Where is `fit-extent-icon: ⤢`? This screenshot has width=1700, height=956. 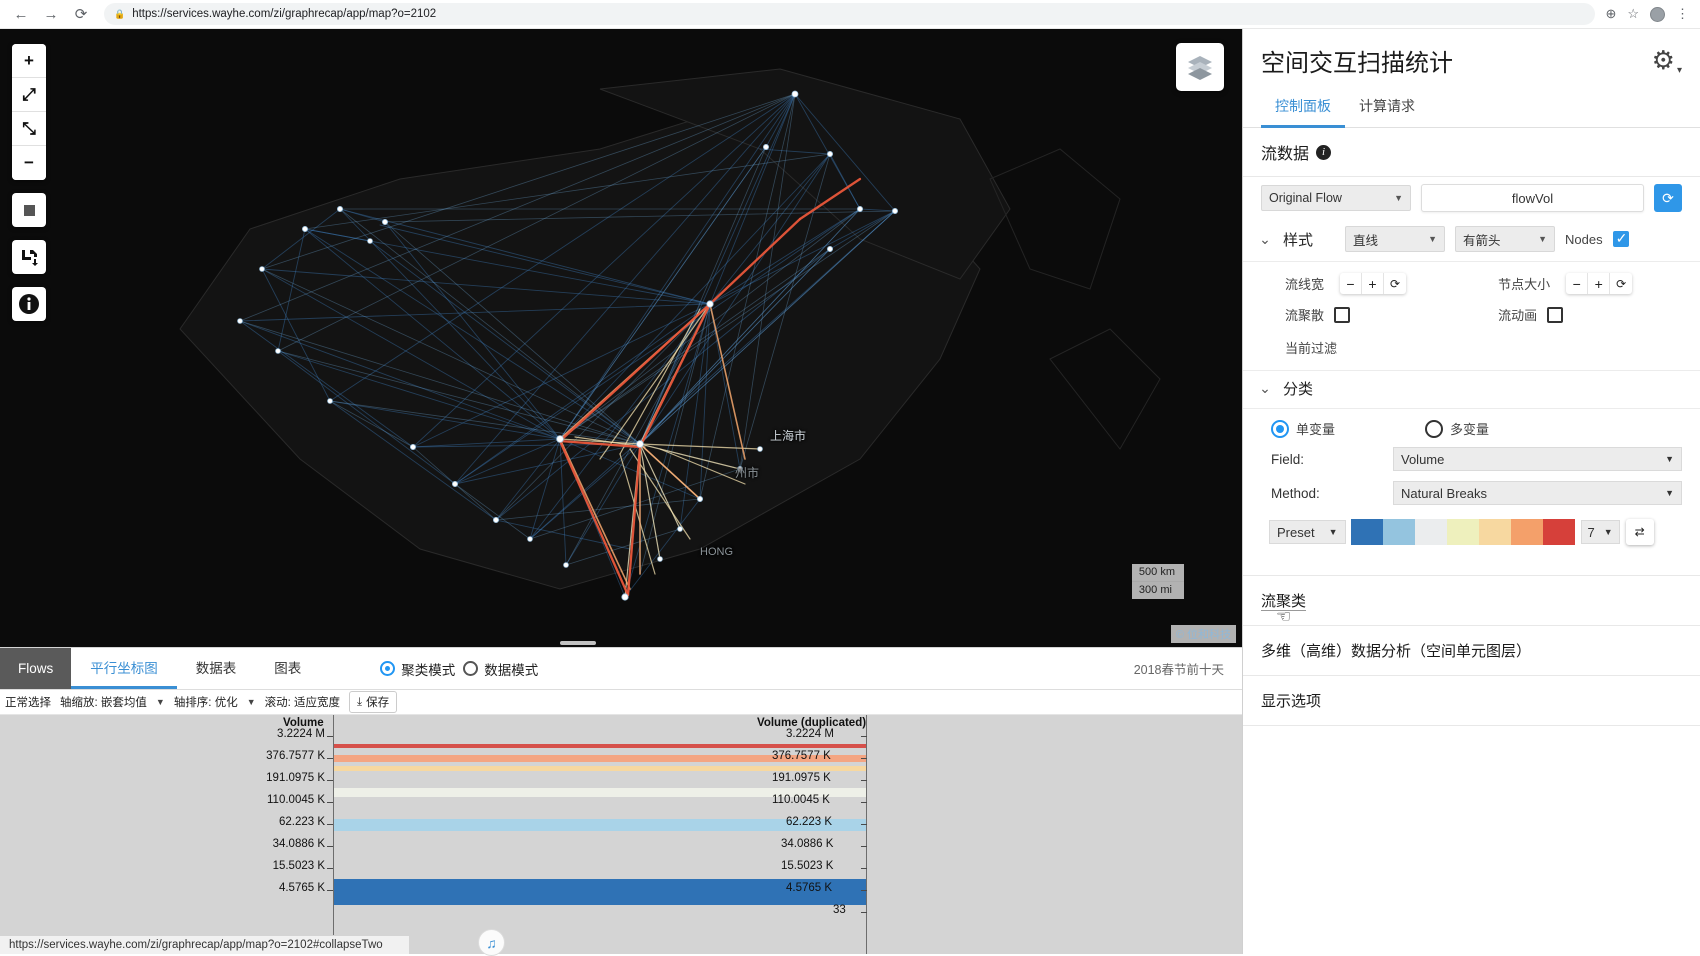 fit-extent-icon: ⤢ is located at coordinates (29, 95).